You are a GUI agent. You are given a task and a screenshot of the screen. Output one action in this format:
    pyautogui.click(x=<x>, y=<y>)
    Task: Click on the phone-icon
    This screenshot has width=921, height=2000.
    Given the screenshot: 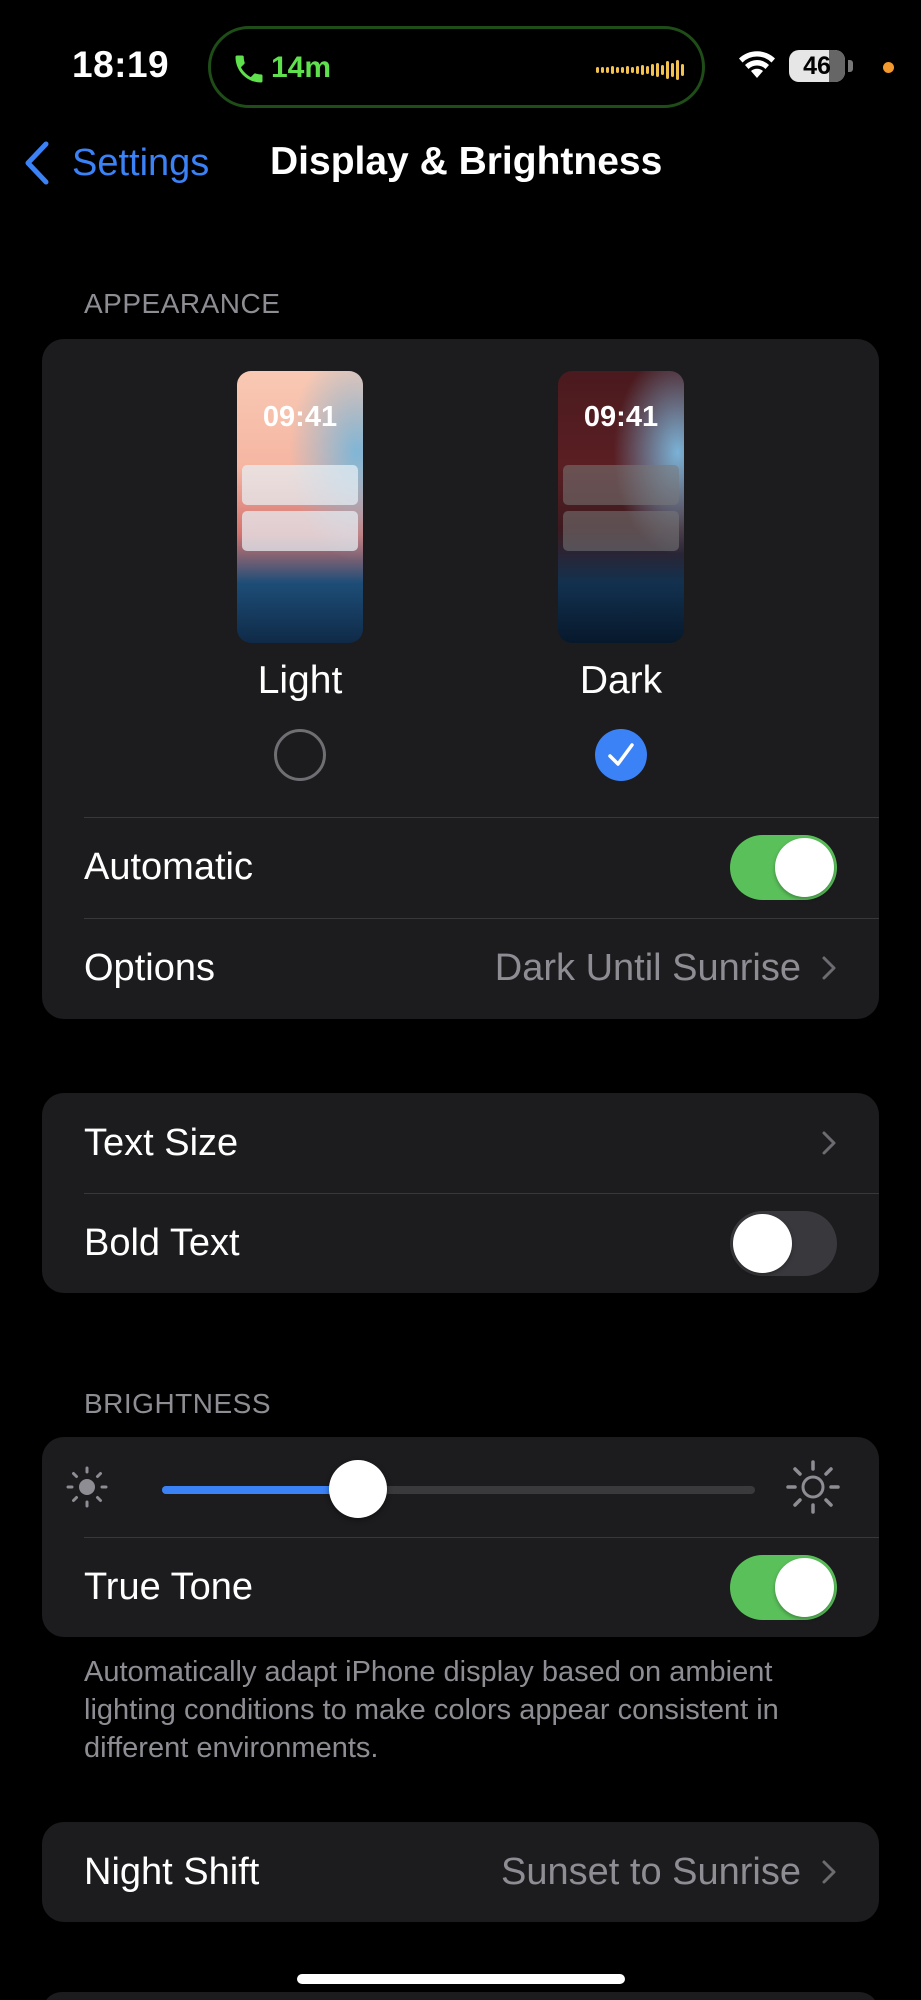 What is the action you would take?
    pyautogui.click(x=249, y=69)
    